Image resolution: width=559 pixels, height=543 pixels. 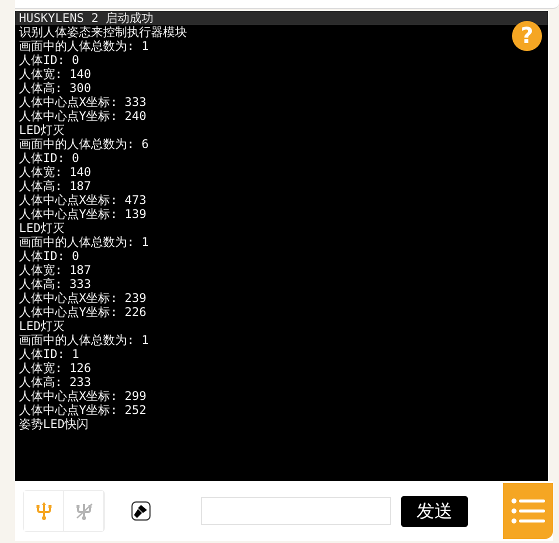 I want to click on console-line: 姿势LED快闪, so click(x=54, y=424).